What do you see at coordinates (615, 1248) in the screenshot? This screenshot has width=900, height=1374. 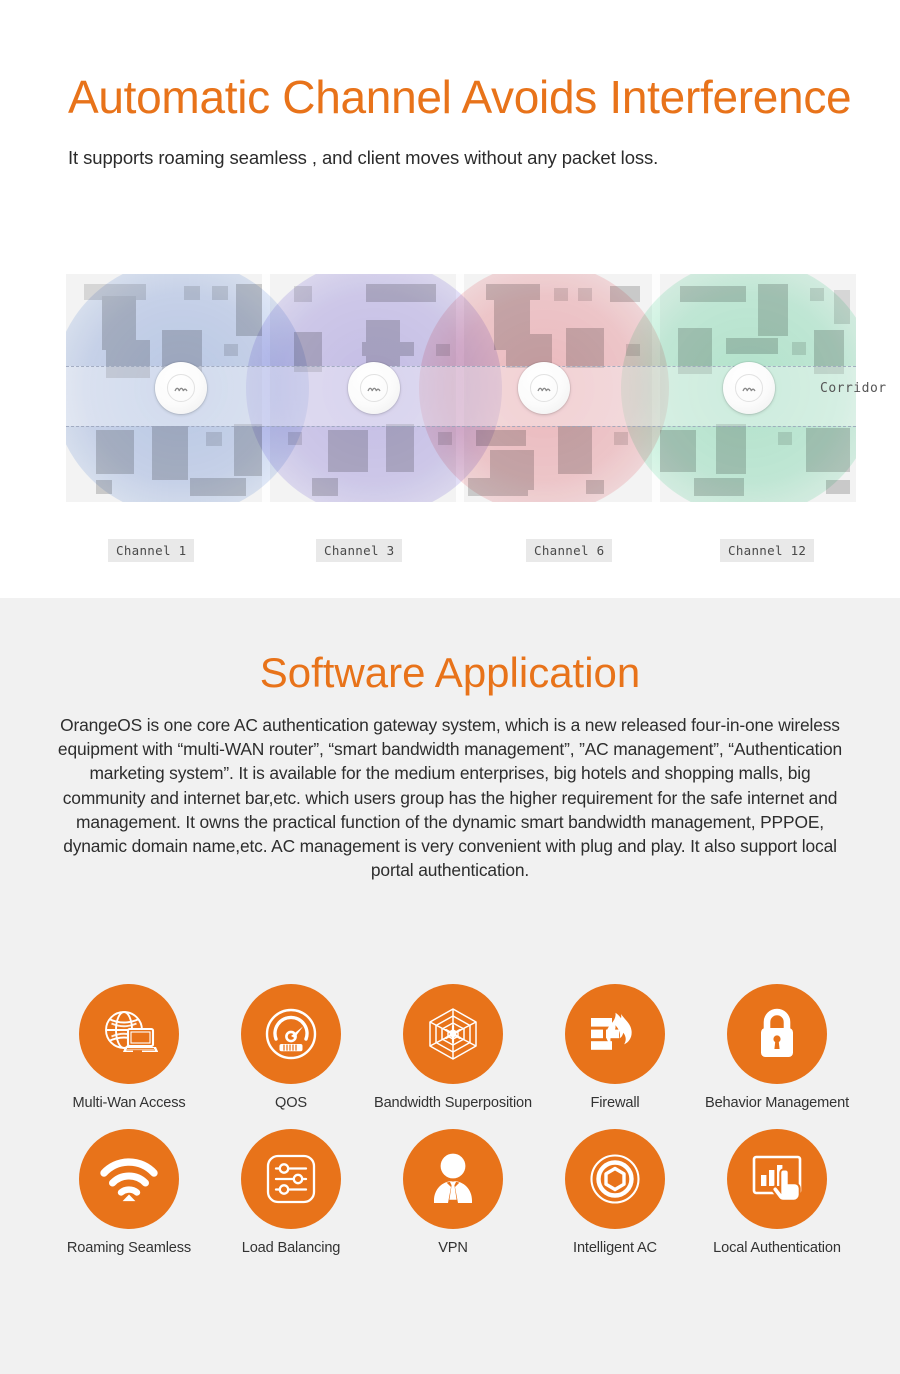 I see `feature-label: Intelligent AC` at bounding box center [615, 1248].